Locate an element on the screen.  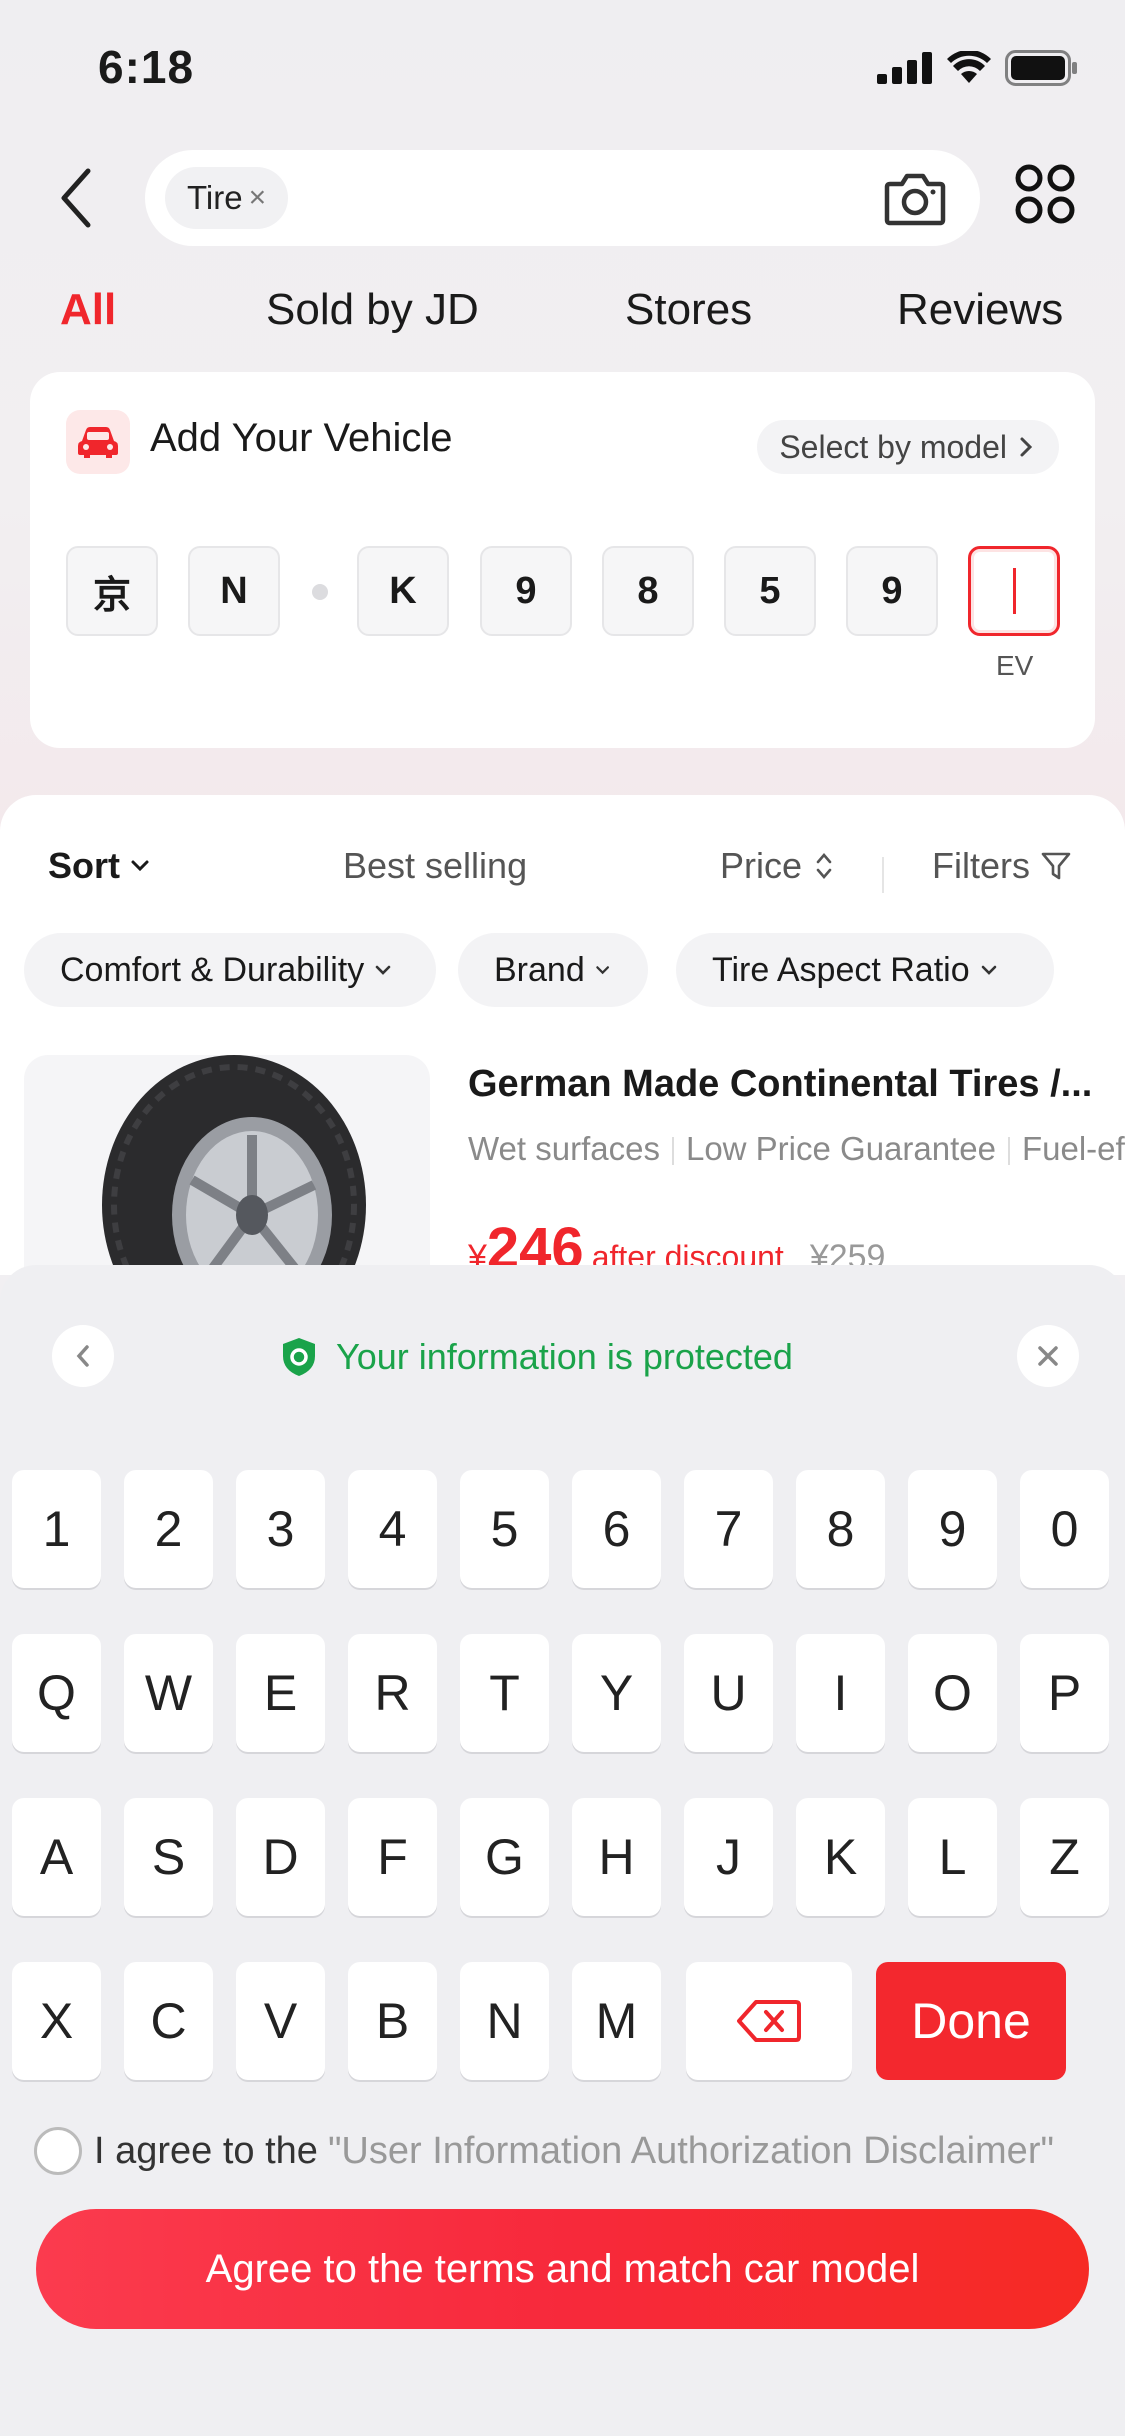
plate-separator-dot is located at coordinates (320, 592).